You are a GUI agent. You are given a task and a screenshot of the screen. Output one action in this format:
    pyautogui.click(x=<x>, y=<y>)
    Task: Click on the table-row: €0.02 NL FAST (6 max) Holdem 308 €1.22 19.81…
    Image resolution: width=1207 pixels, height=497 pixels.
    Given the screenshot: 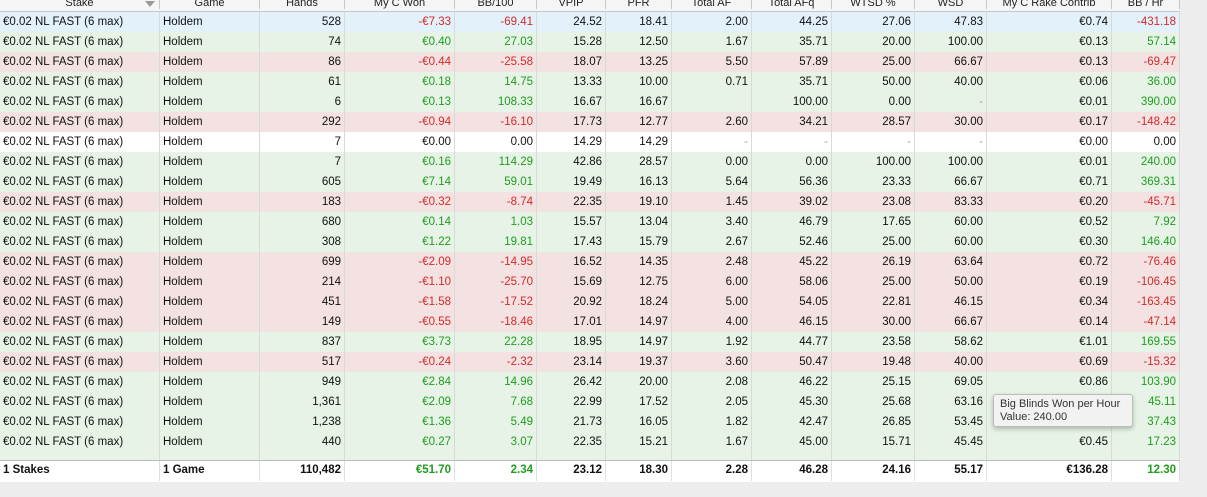 What is the action you would take?
    pyautogui.click(x=590, y=242)
    